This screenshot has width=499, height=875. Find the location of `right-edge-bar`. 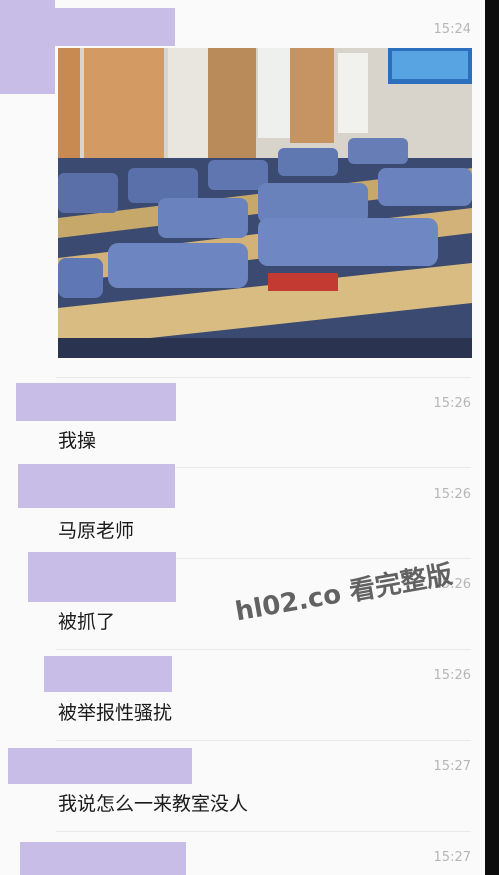

right-edge-bar is located at coordinates (492, 437).